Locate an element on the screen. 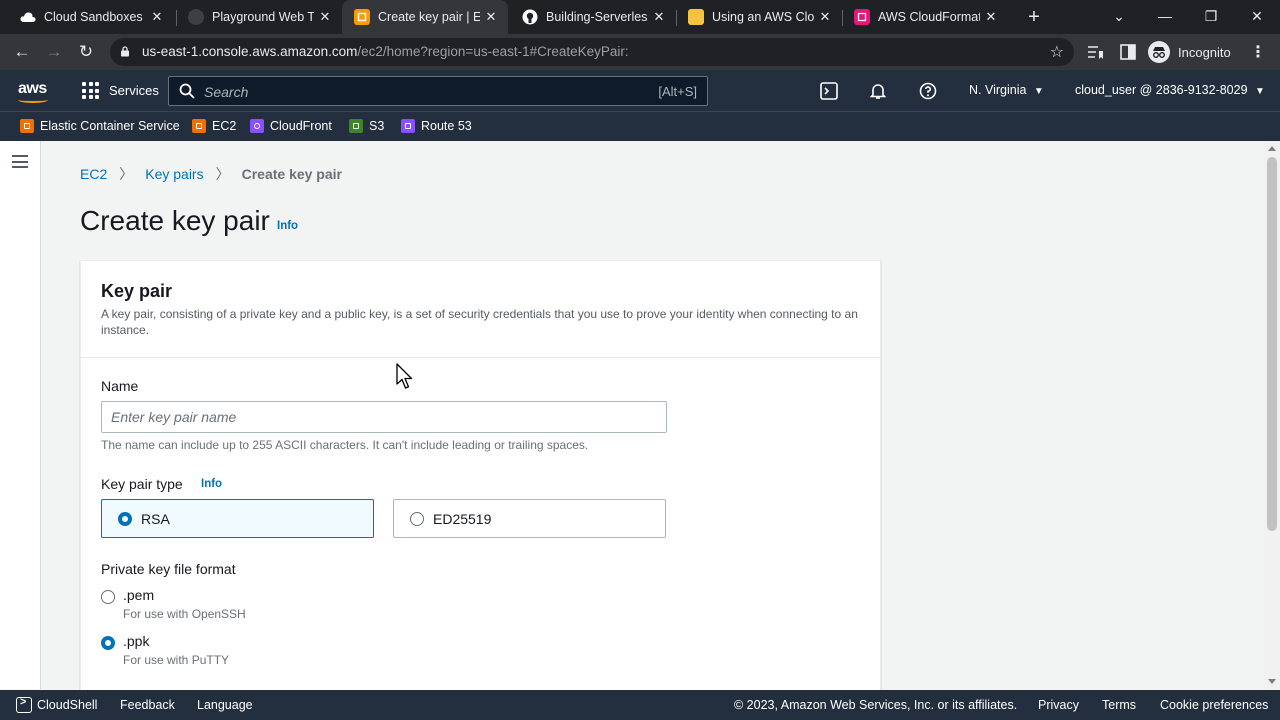  bookmark-star-icon: ☆ is located at coordinates (1057, 52).